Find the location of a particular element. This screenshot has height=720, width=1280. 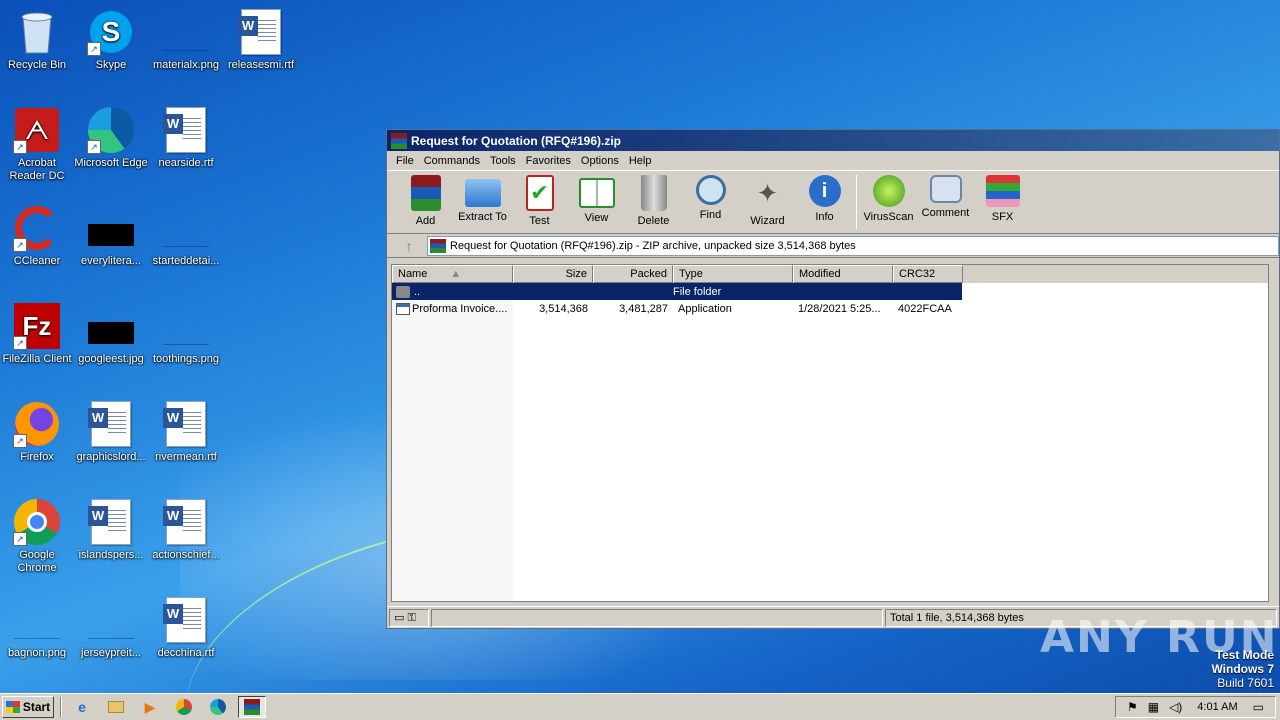

sfx-button: SFX is located at coordinates (1002, 199).